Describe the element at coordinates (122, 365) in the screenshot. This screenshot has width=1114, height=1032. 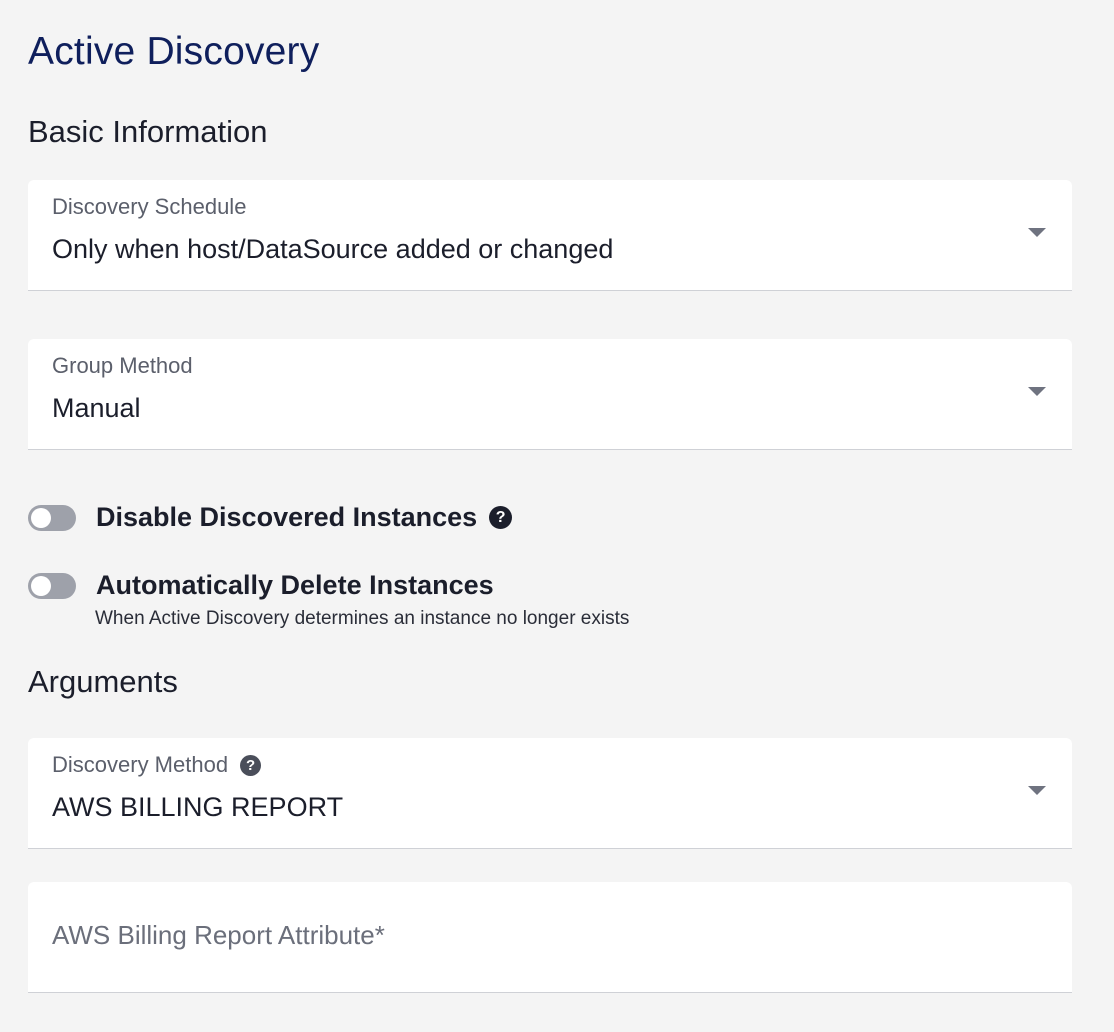
I see `group-method-label: Group Method` at that location.